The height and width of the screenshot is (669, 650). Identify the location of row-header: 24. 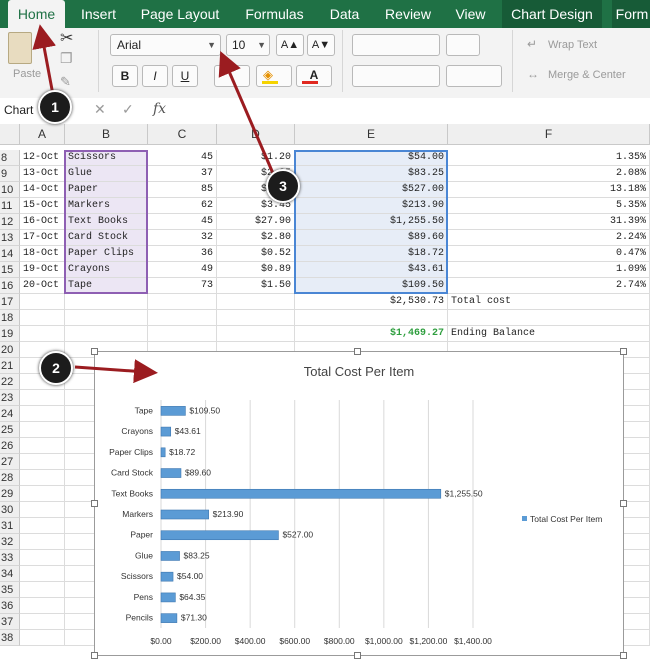
(10, 414).